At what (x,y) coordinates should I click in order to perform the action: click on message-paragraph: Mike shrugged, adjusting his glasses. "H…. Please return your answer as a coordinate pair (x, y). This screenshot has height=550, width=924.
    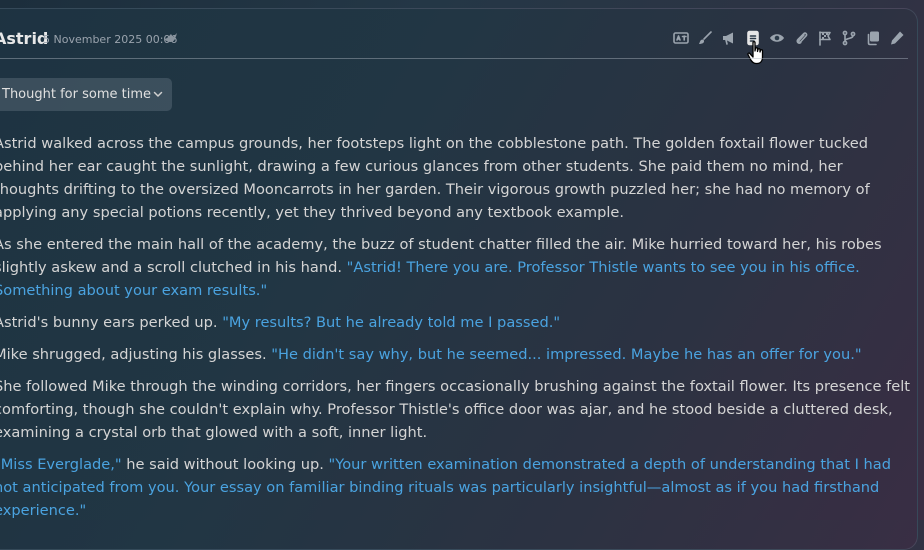
    Looking at the image, I should click on (455, 354).